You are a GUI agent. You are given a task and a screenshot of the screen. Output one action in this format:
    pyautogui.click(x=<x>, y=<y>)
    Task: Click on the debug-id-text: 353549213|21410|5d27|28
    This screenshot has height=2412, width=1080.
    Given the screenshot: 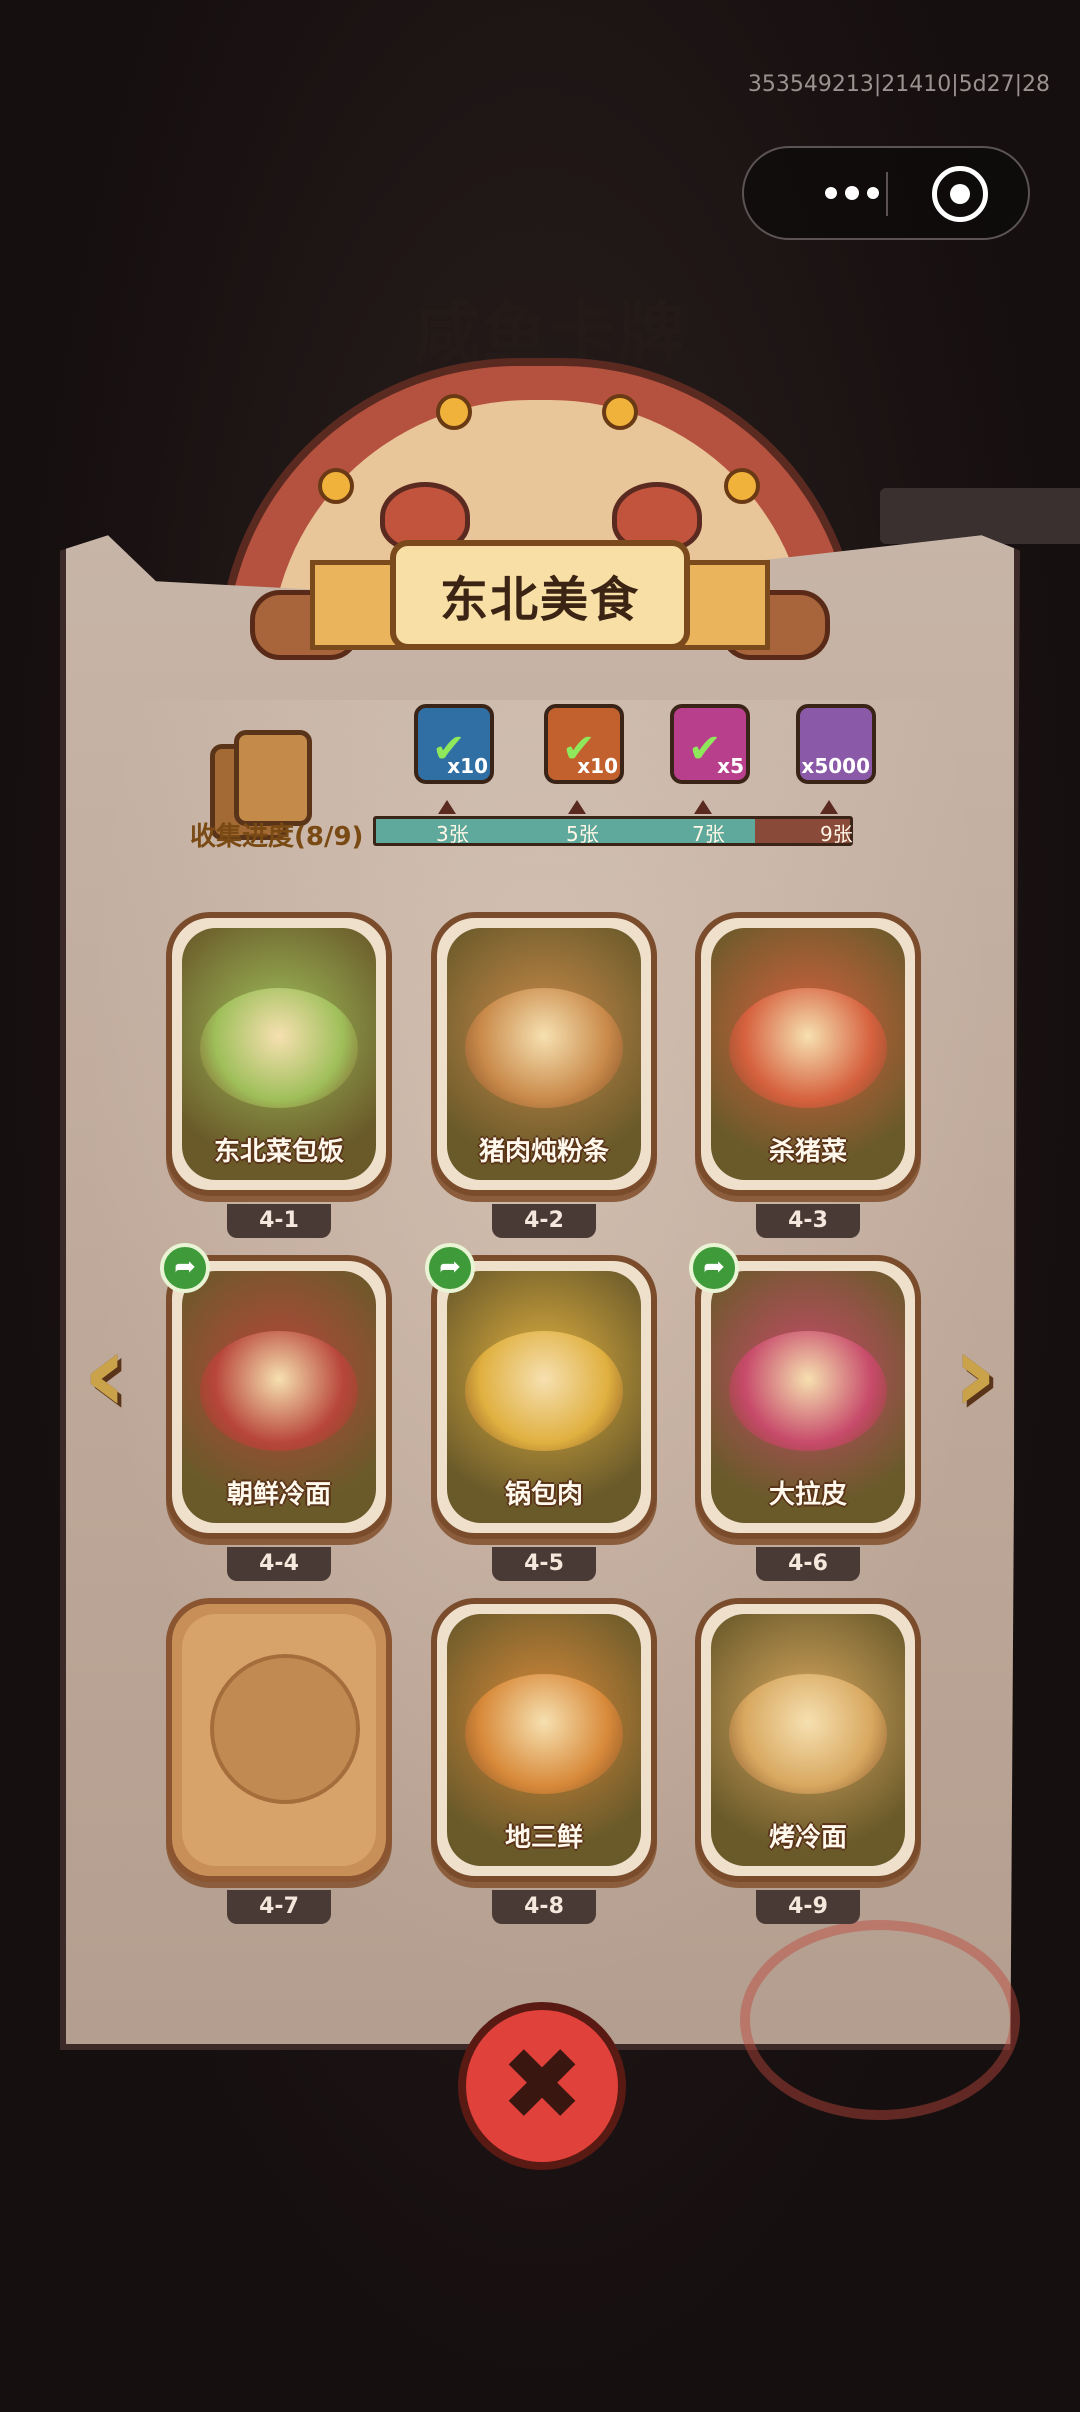 What is the action you would take?
    pyautogui.click(x=898, y=84)
    